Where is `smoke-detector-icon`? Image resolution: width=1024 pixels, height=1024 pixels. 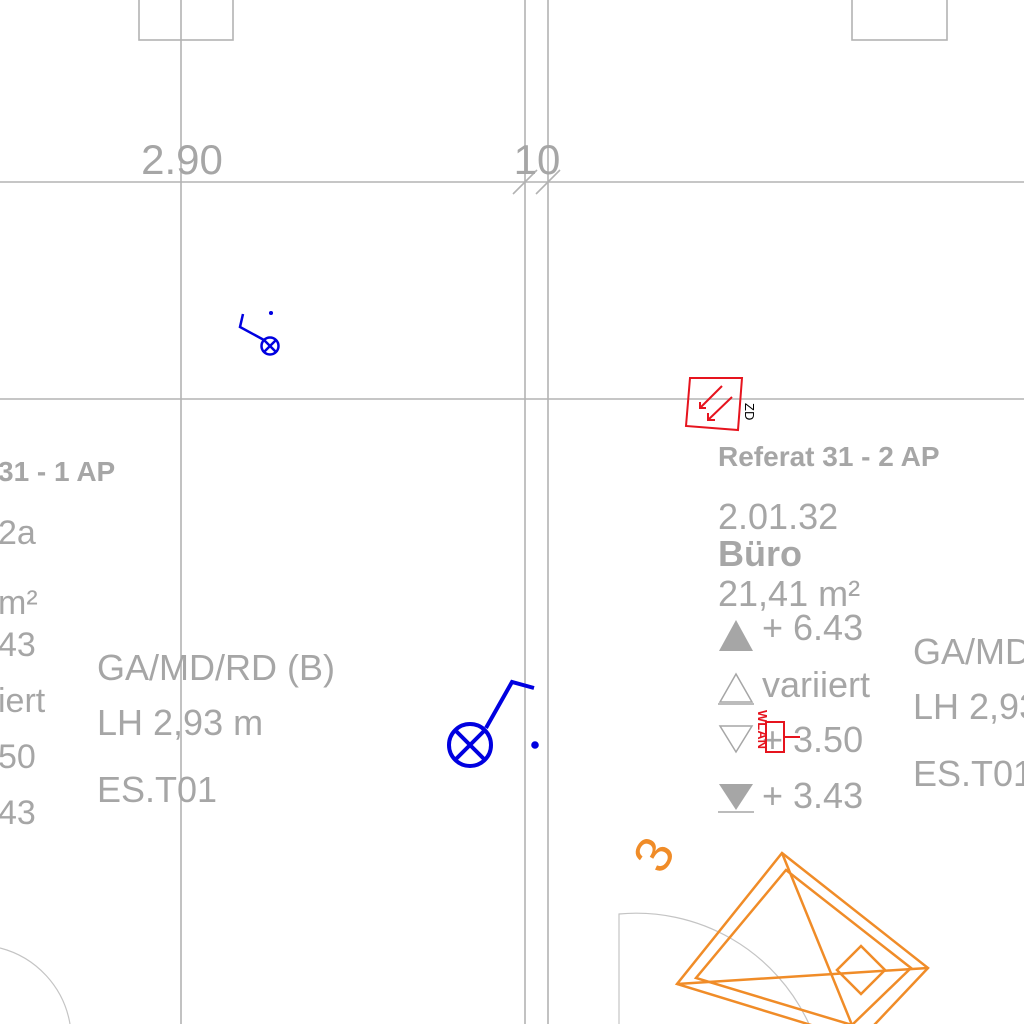 smoke-detector-icon is located at coordinates (714, 404).